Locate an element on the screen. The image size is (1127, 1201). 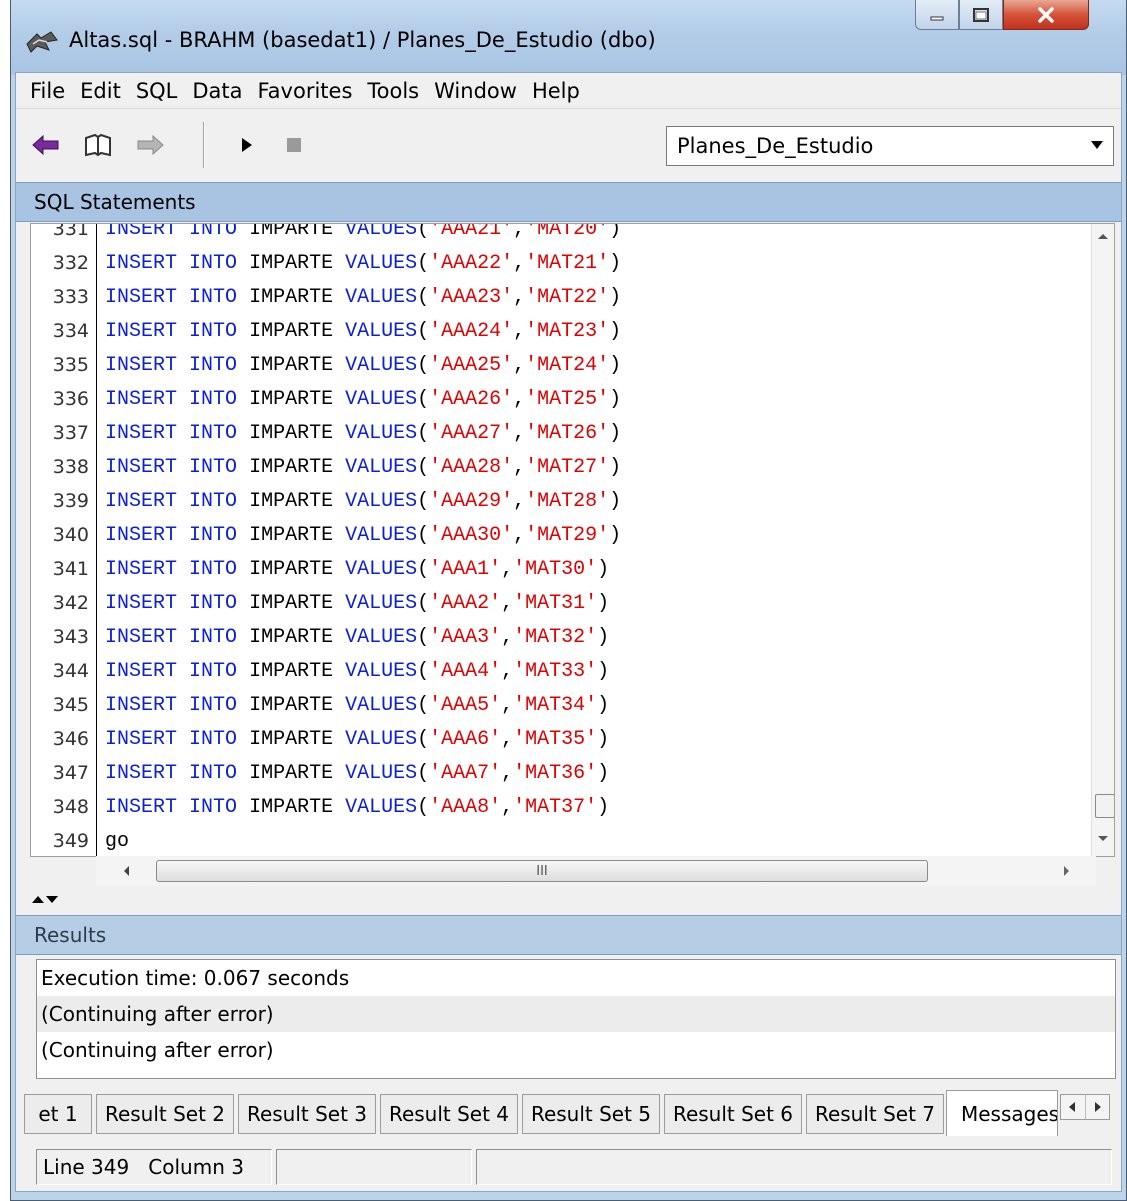
menu-sql: SQL is located at coordinates (157, 91).